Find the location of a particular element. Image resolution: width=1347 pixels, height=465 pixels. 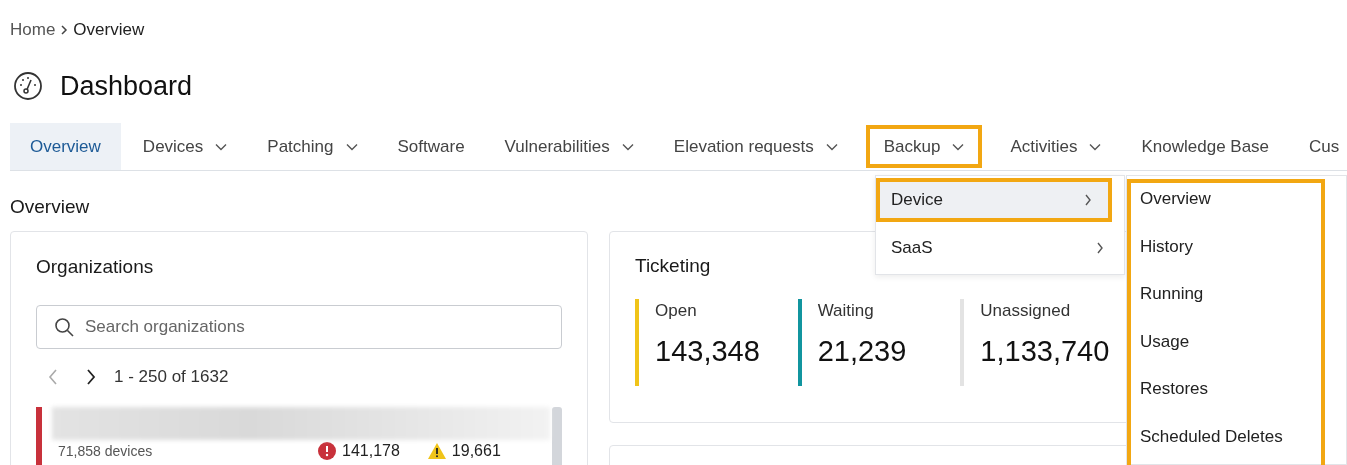

stat-label: Unassigned is located at coordinates (1026, 310).